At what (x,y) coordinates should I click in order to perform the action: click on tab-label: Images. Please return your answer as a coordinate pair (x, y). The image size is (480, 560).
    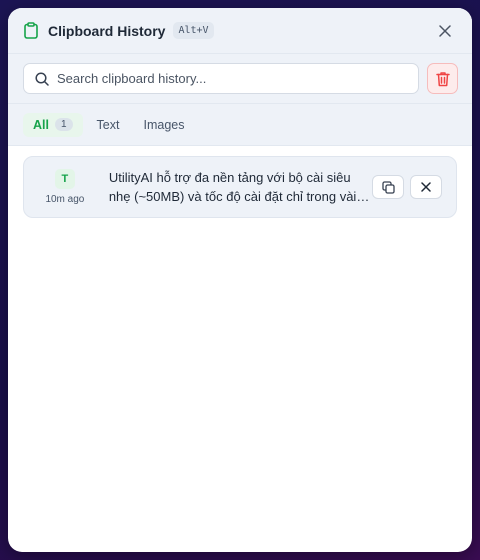
    Looking at the image, I should click on (164, 124).